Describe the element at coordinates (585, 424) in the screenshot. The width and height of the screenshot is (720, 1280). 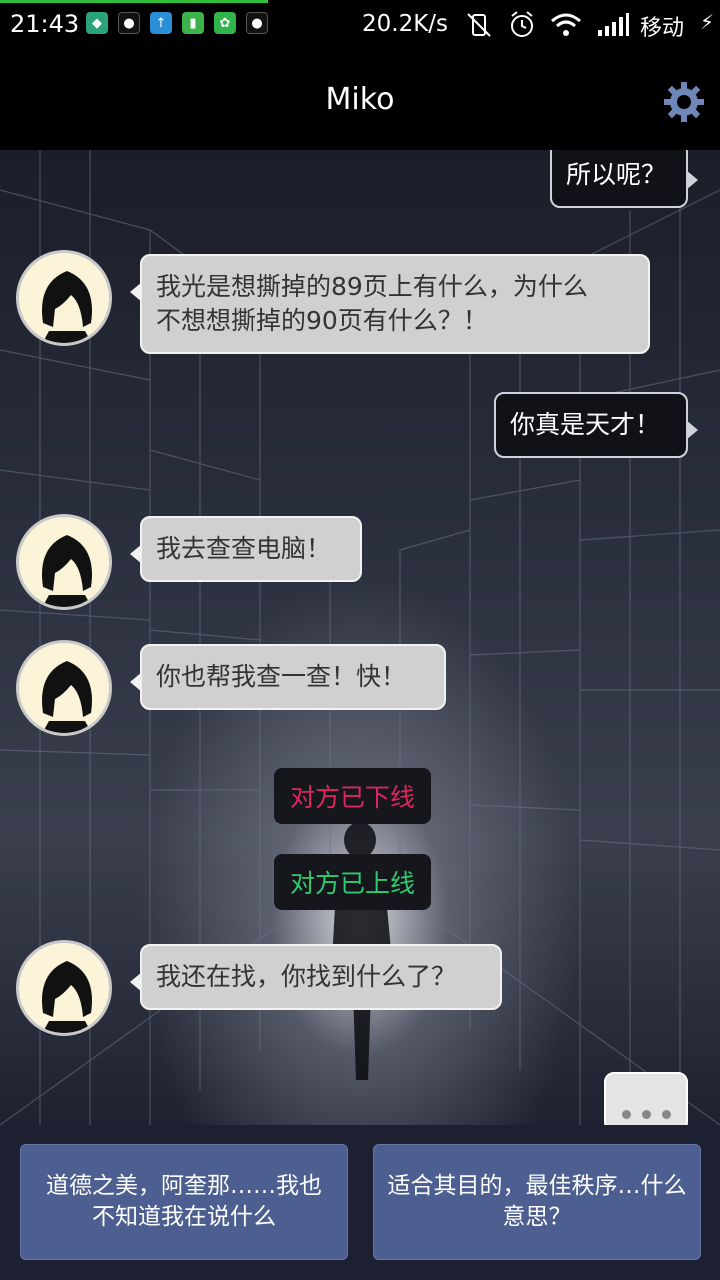
I see `message-text: 你真是天才！` at that location.